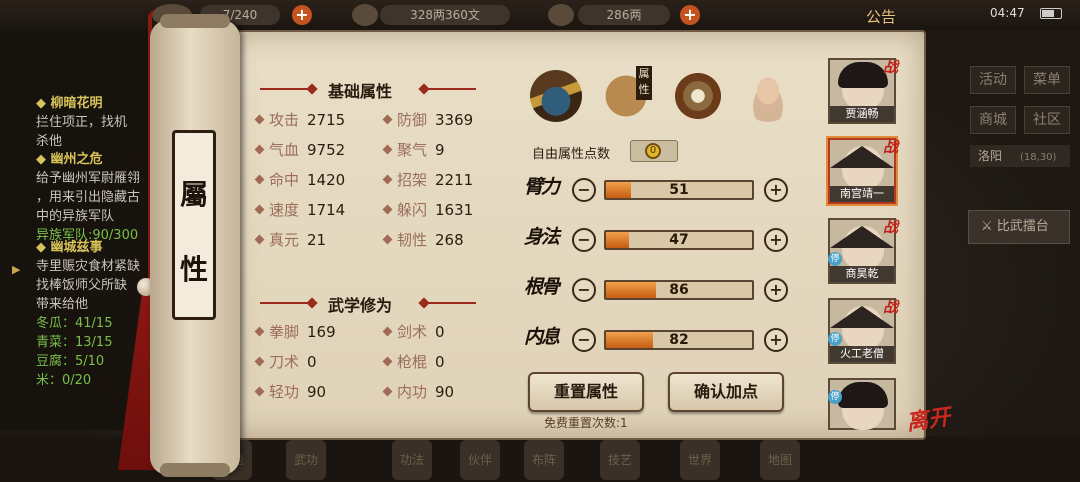  Describe the element at coordinates (74, 342) in the screenshot. I see `quest-item-count: 青菜：13/15` at that location.